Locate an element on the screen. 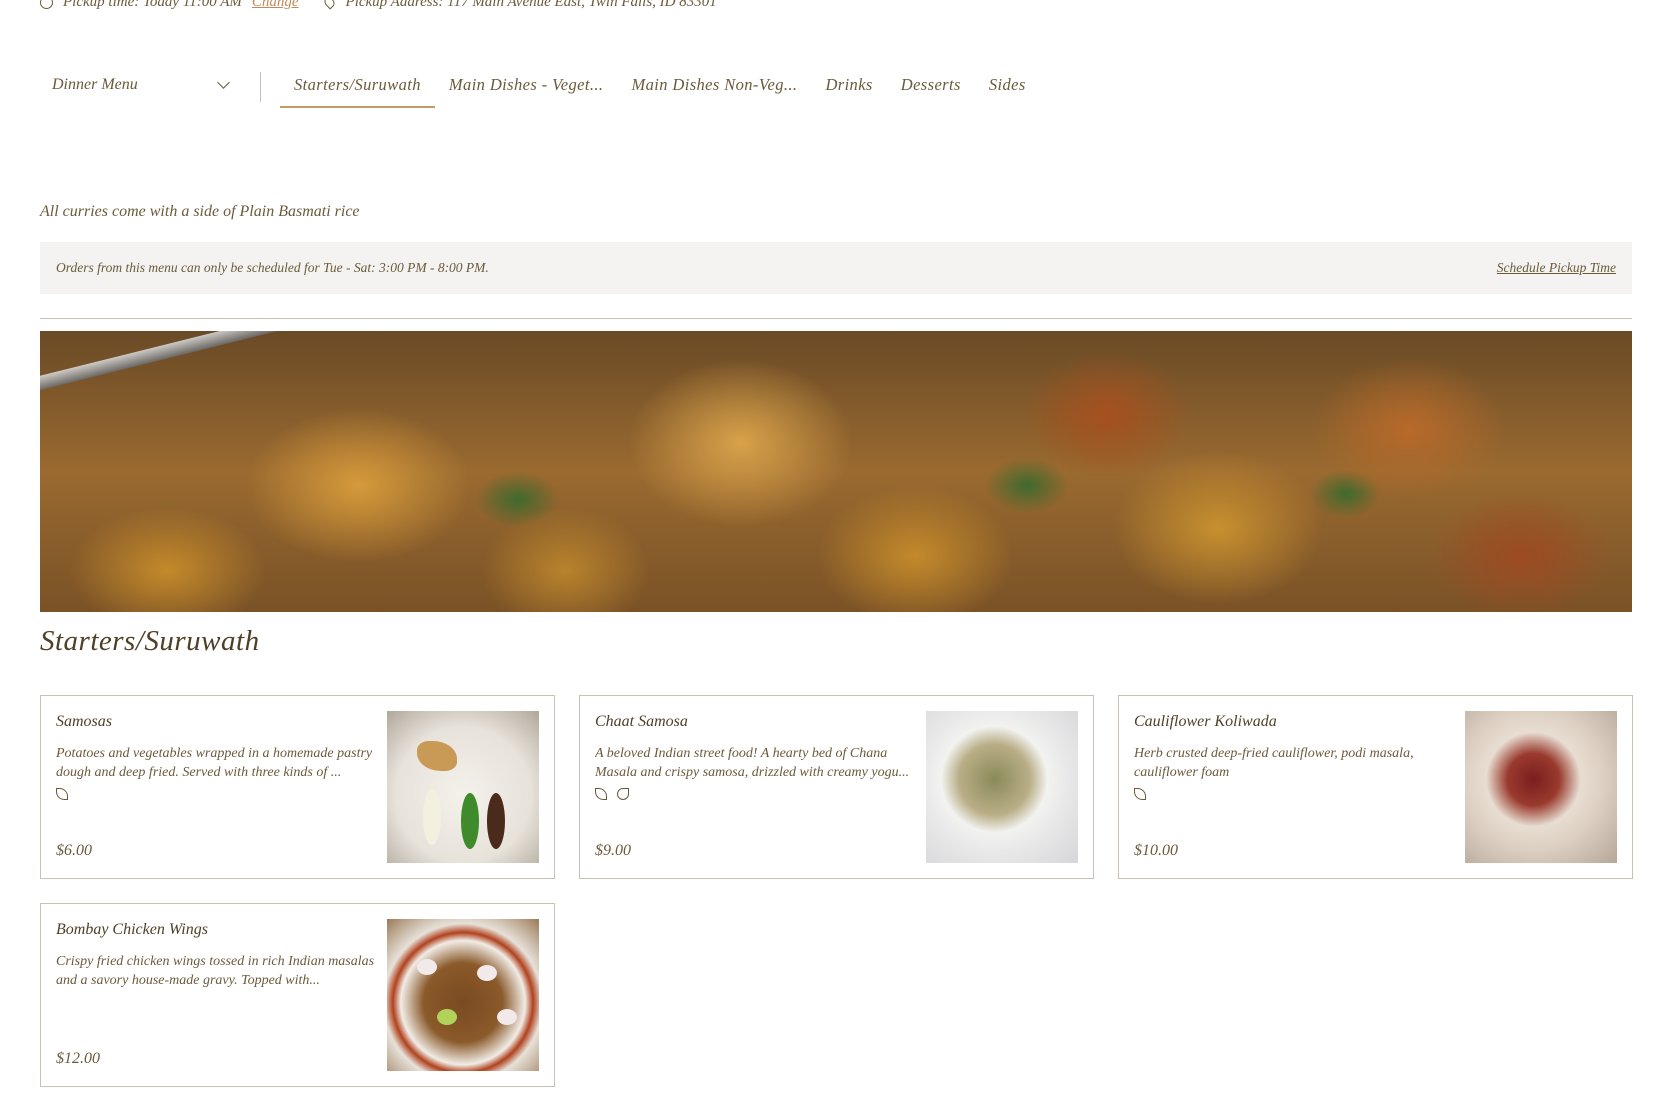 The width and height of the screenshot is (1669, 1103). vertical-divider is located at coordinates (260, 87).